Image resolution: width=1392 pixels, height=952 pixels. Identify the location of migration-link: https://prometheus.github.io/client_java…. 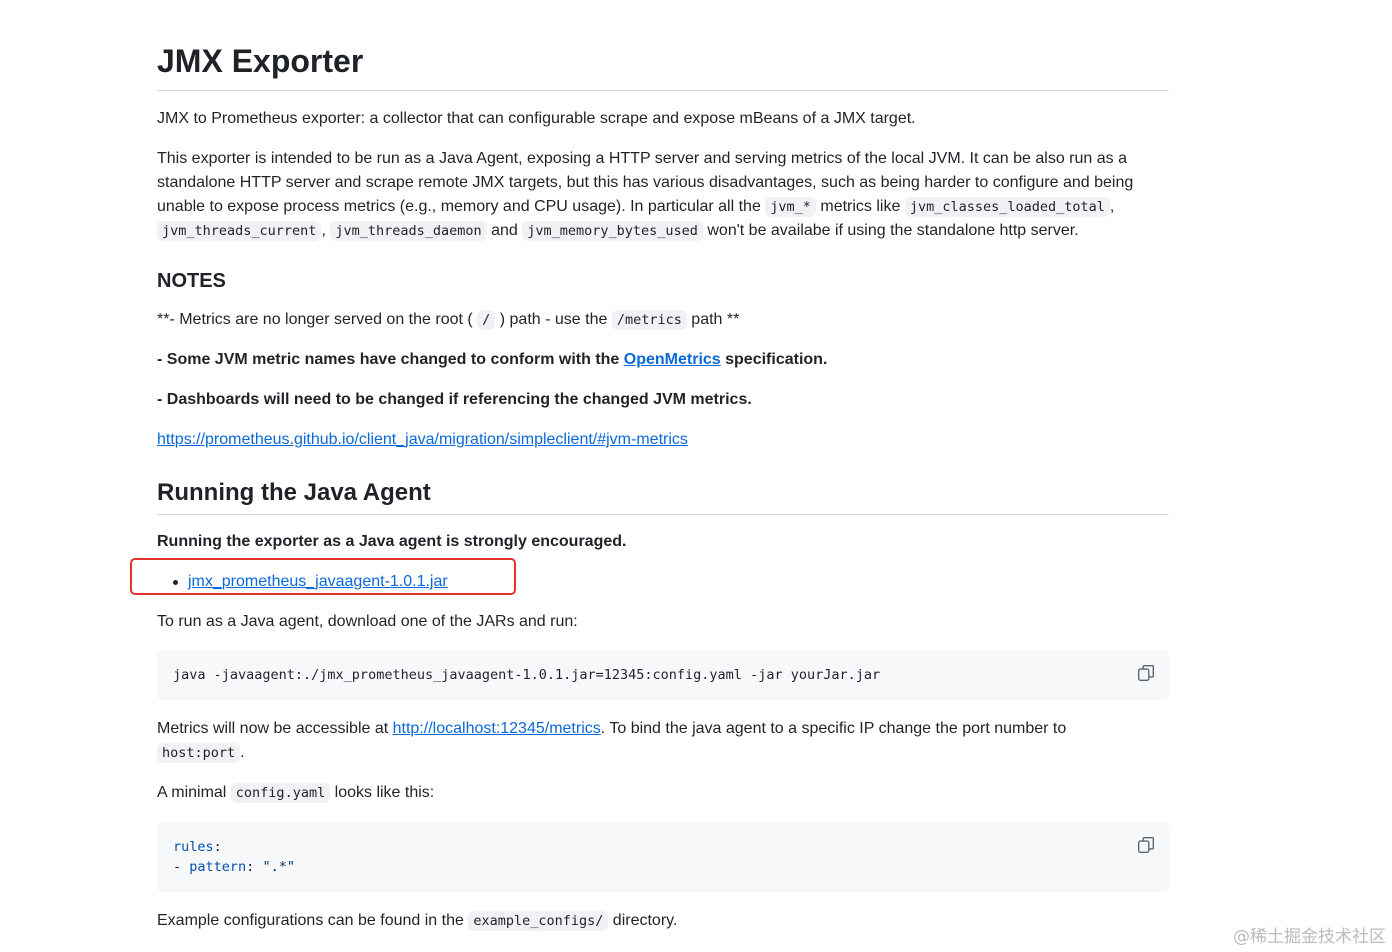
(422, 439).